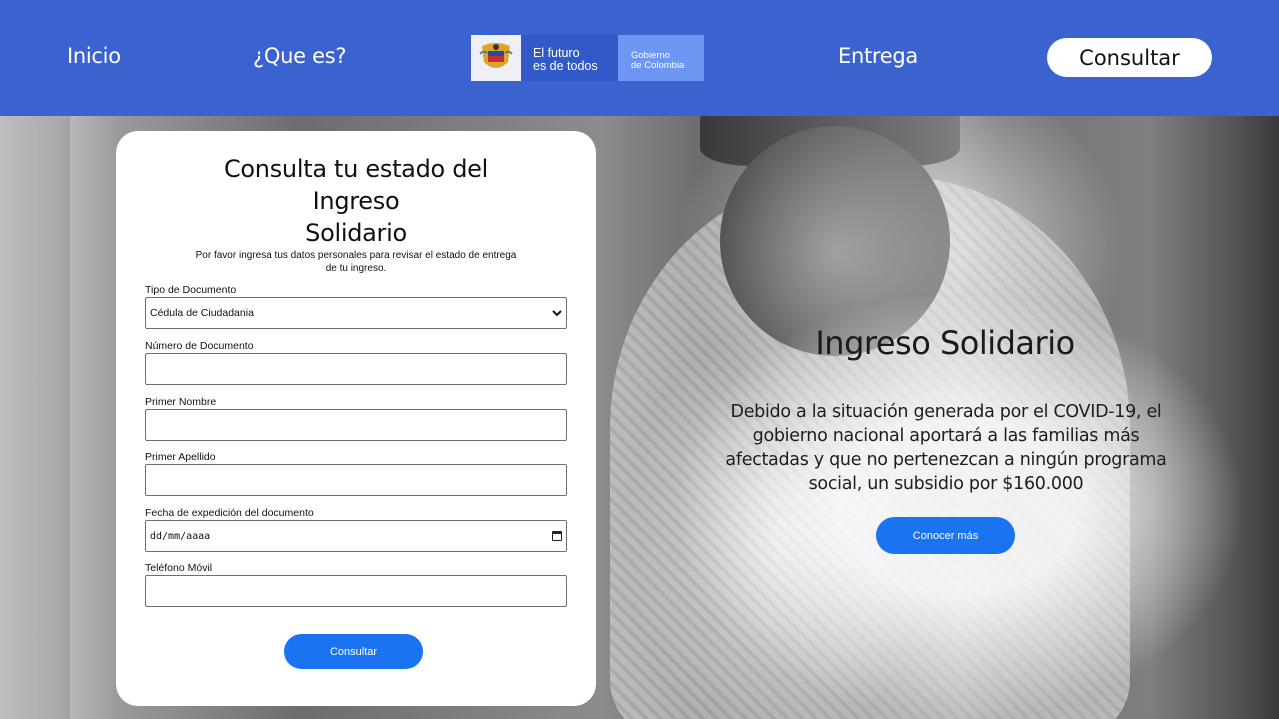  What do you see at coordinates (945, 343) in the screenshot?
I see `hero-title: Ingreso Solidario` at bounding box center [945, 343].